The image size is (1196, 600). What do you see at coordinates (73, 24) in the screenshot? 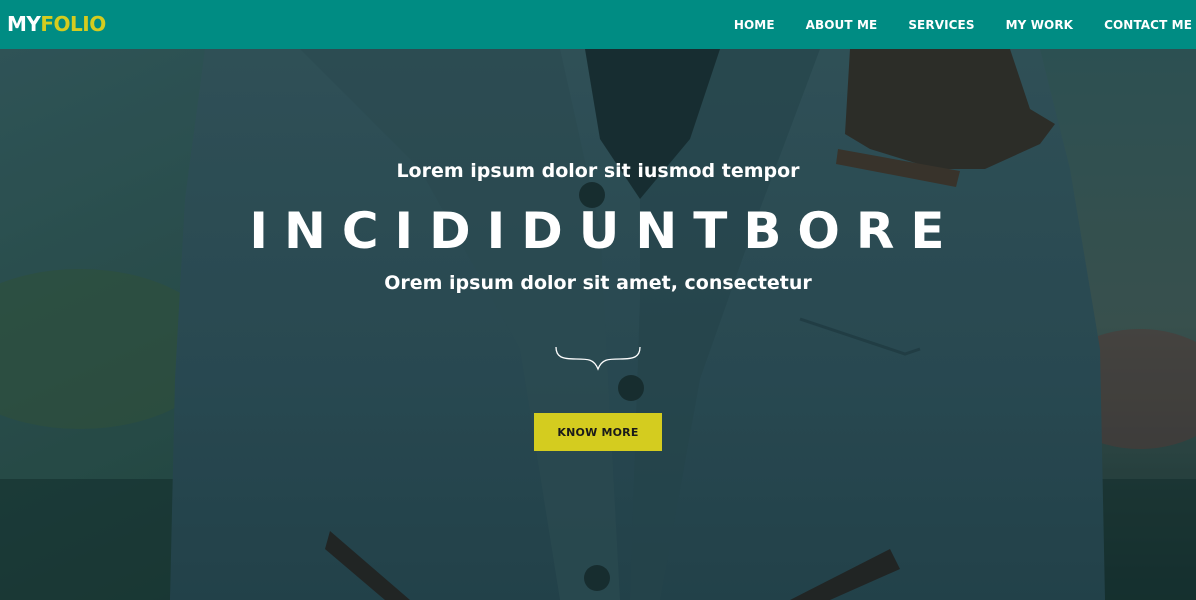
I see `logo-text-folio: FOLIO` at bounding box center [73, 24].